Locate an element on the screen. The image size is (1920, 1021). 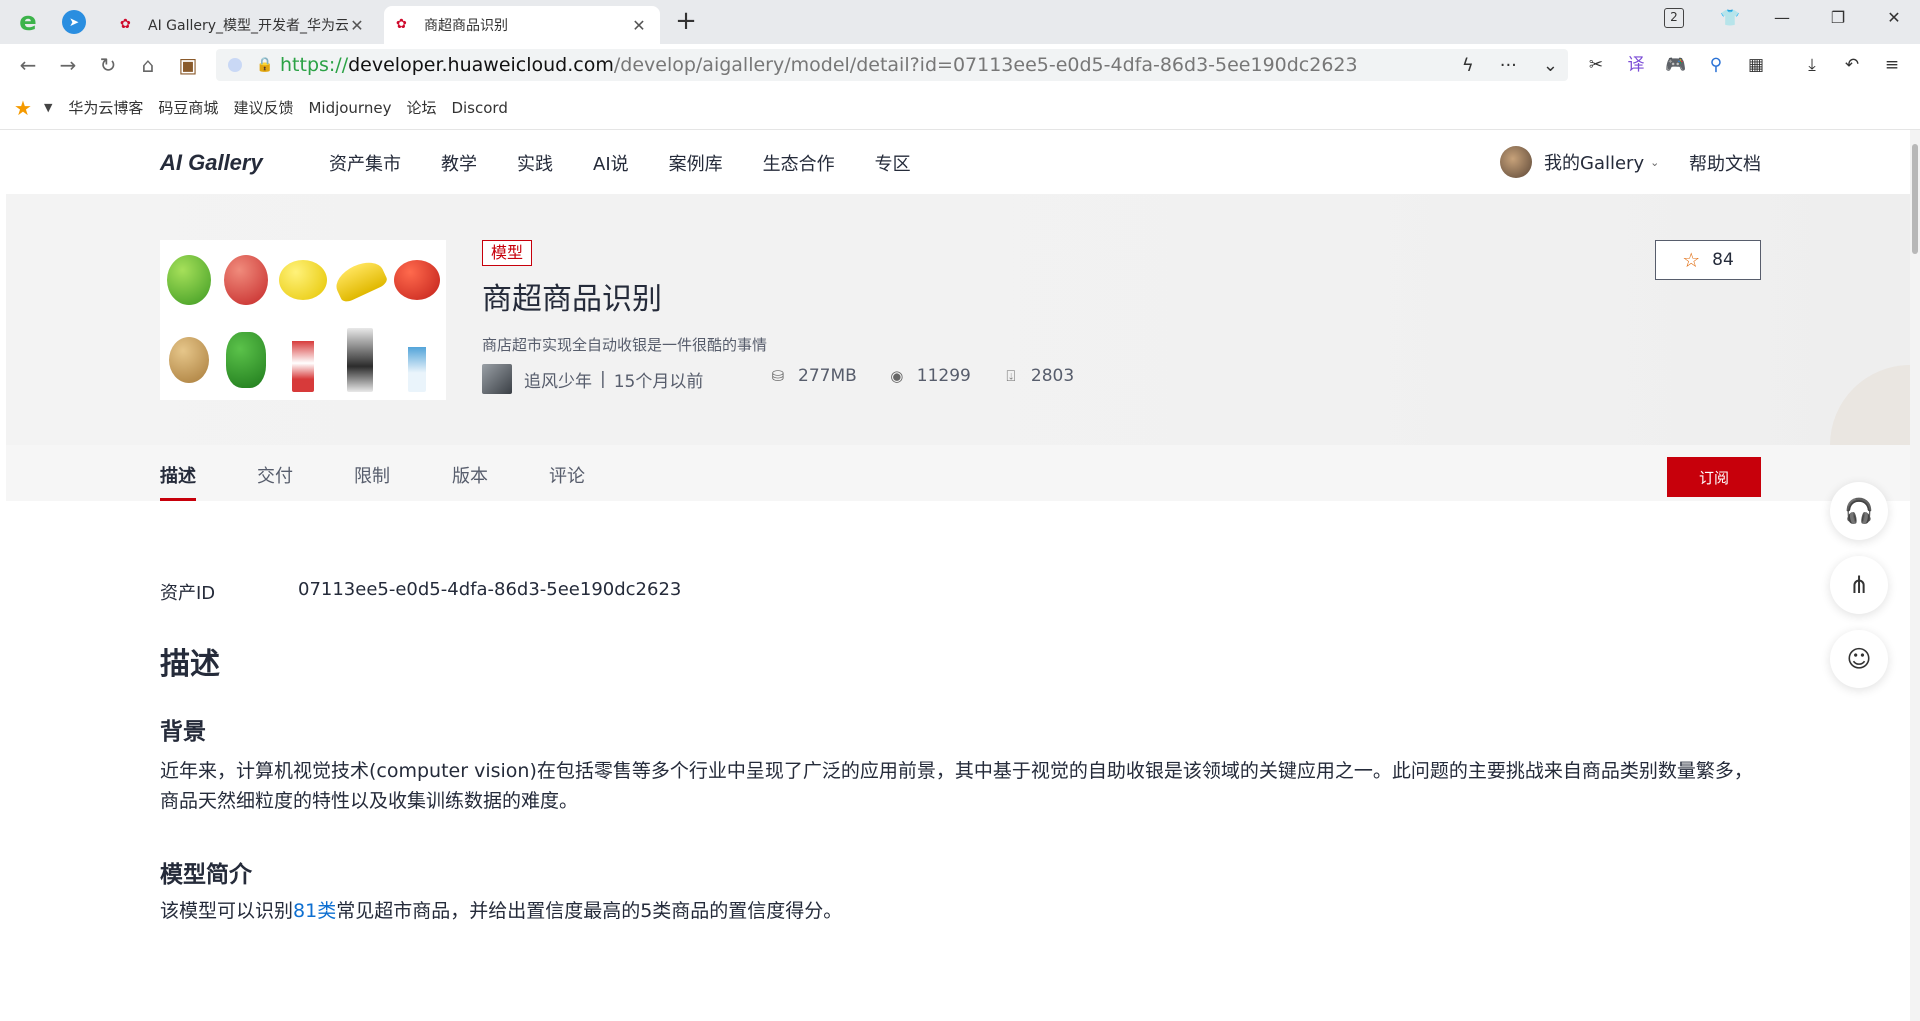
bookmark-item: Discord is located at coordinates (479, 108).